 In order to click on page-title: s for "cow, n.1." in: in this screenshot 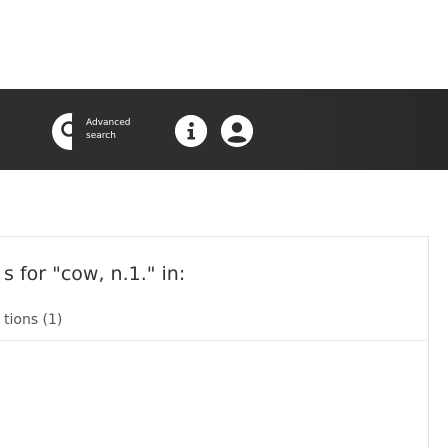, I will do `click(95, 274)`.